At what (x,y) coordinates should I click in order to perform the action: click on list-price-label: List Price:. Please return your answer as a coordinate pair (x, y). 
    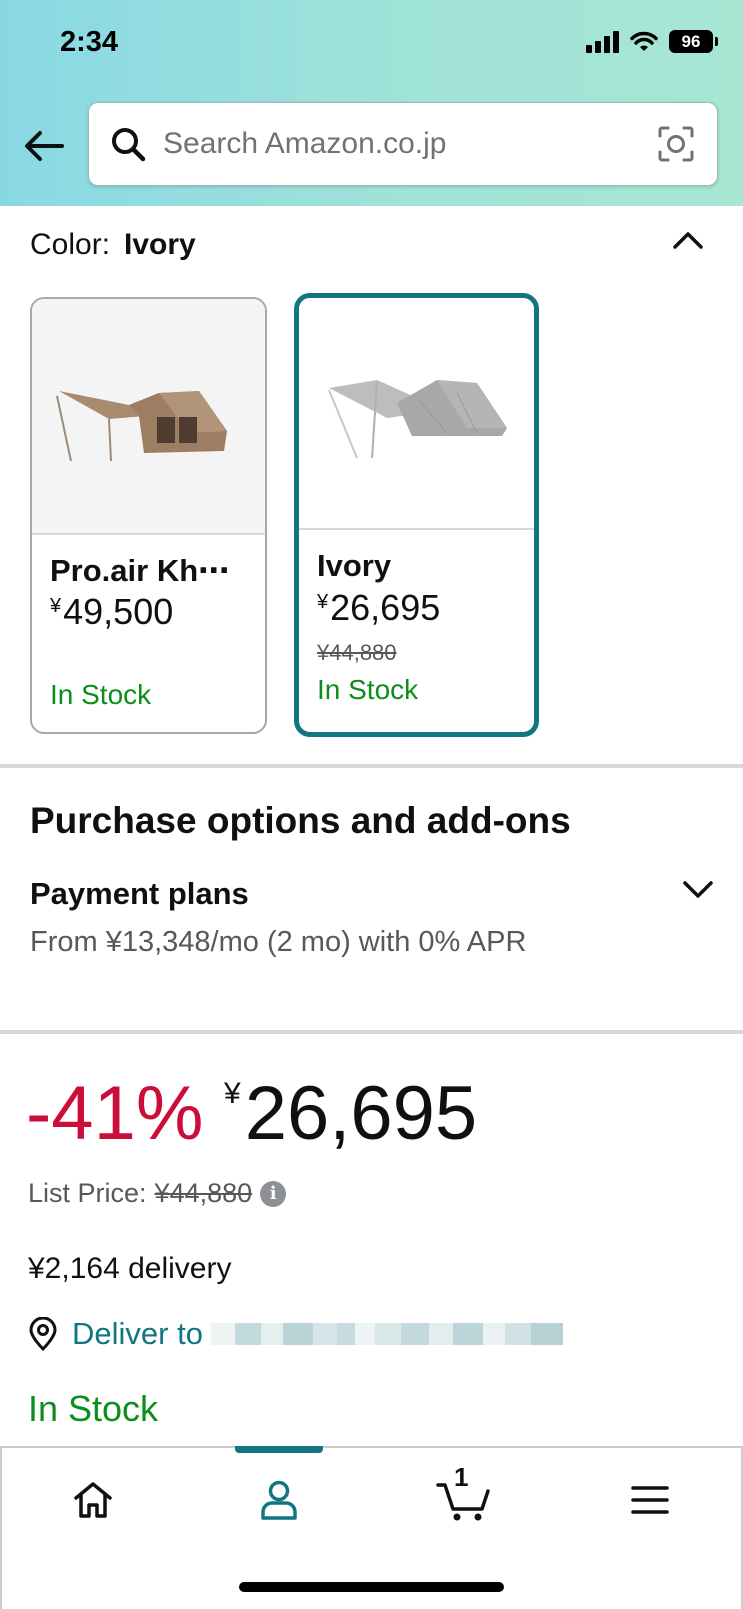
    Looking at the image, I should click on (87, 1193).